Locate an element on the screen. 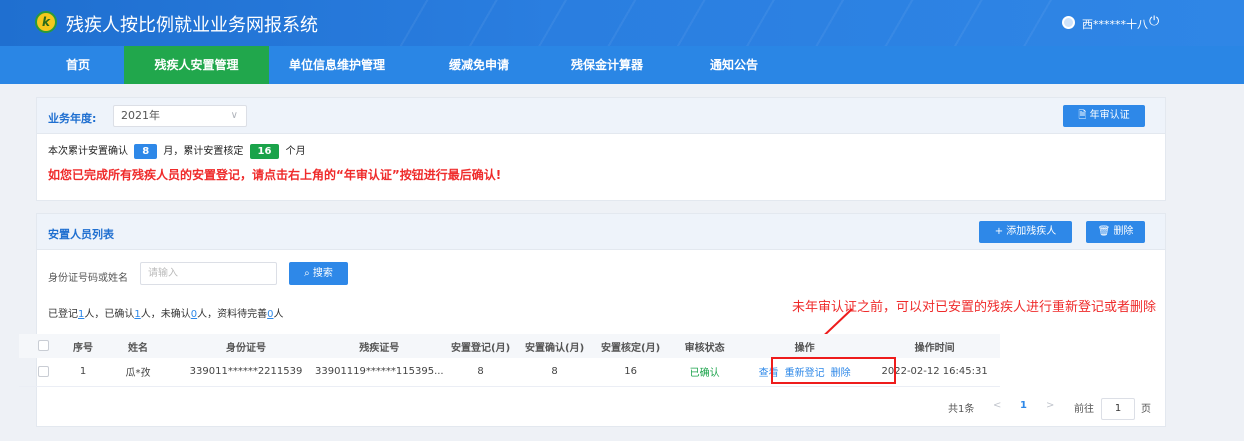  select-all-header is located at coordinates (43, 346).